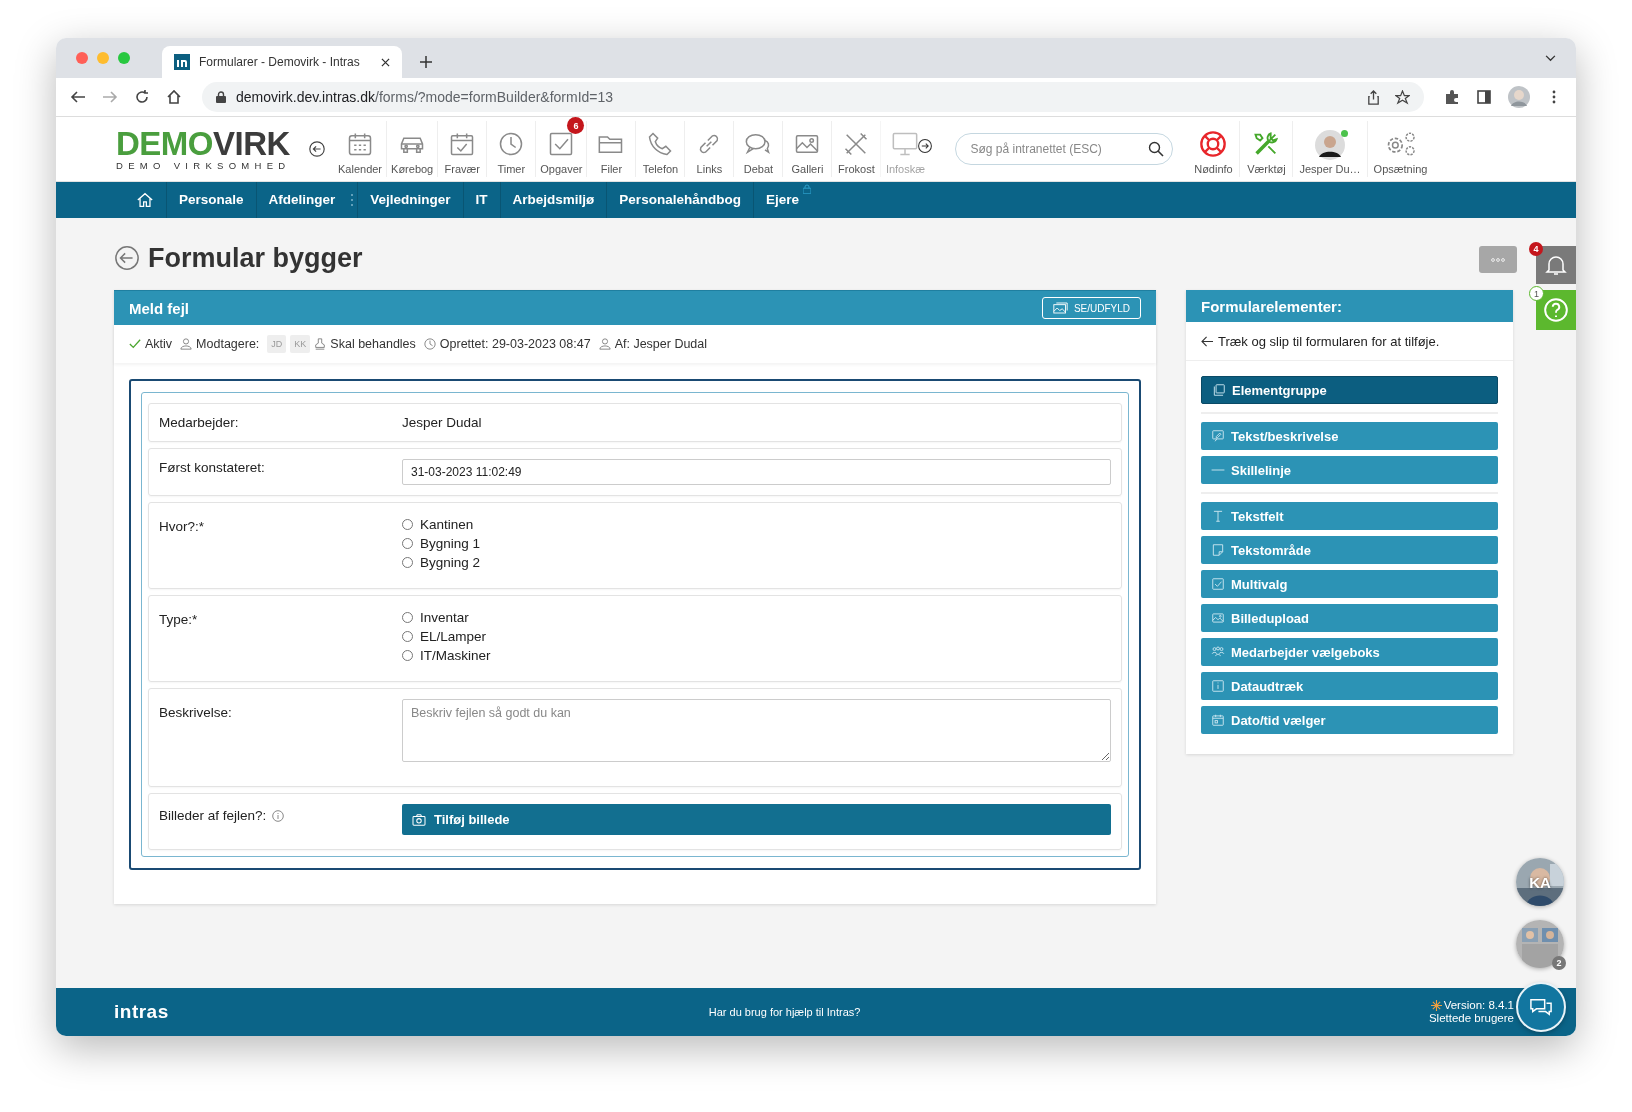  What do you see at coordinates (1556, 265) in the screenshot?
I see `bell-icon` at bounding box center [1556, 265].